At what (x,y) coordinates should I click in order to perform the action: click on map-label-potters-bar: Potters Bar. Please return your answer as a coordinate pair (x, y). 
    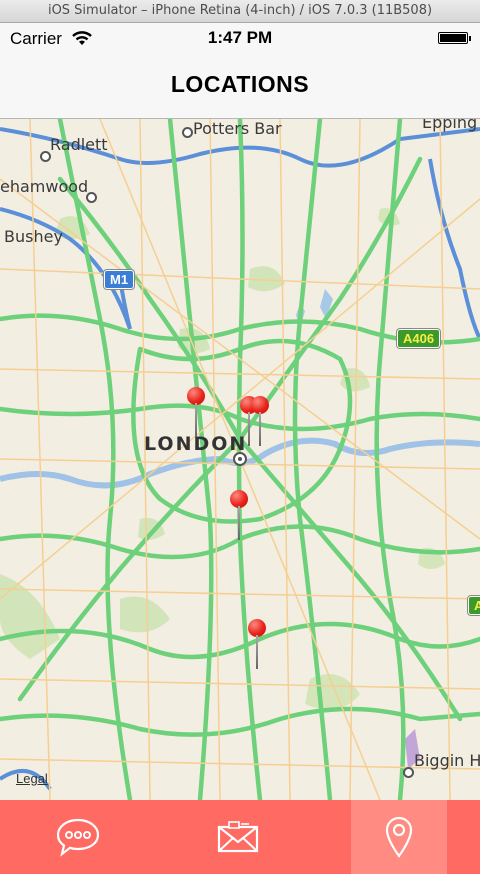
    Looking at the image, I should click on (237, 128).